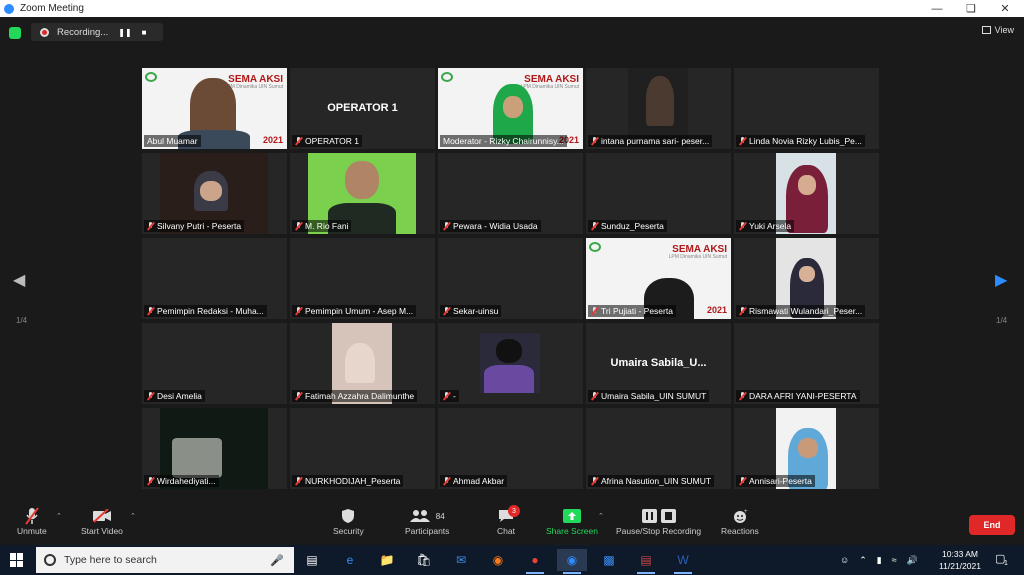  I want to click on participant-name: Yuki Arsela, so click(770, 226).